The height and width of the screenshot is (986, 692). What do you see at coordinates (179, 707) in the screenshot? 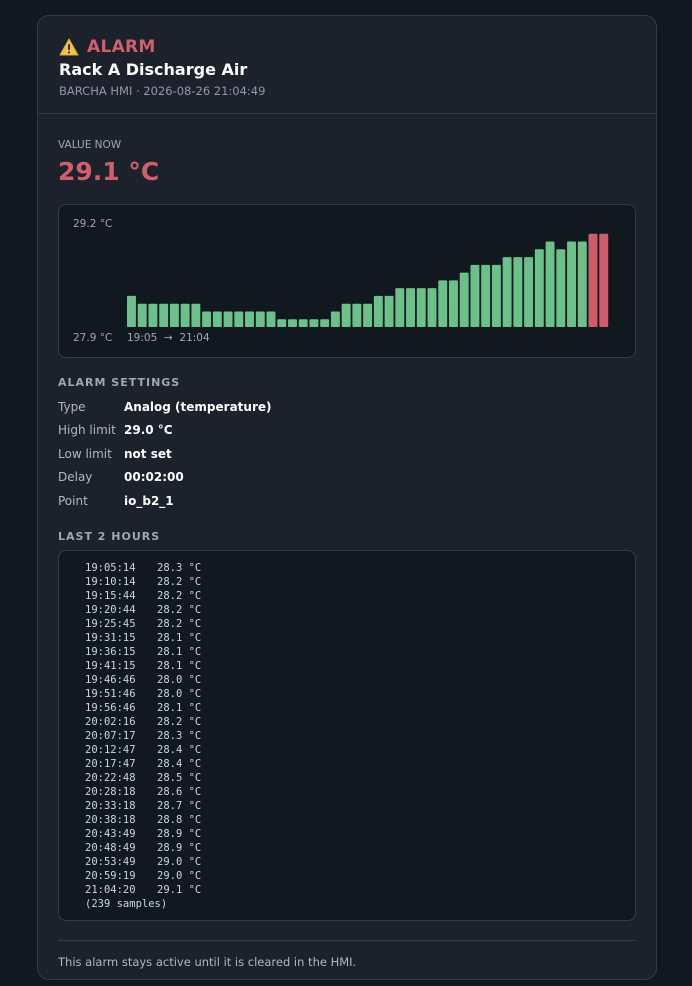
I see `log-value: 28.1 °C` at bounding box center [179, 707].